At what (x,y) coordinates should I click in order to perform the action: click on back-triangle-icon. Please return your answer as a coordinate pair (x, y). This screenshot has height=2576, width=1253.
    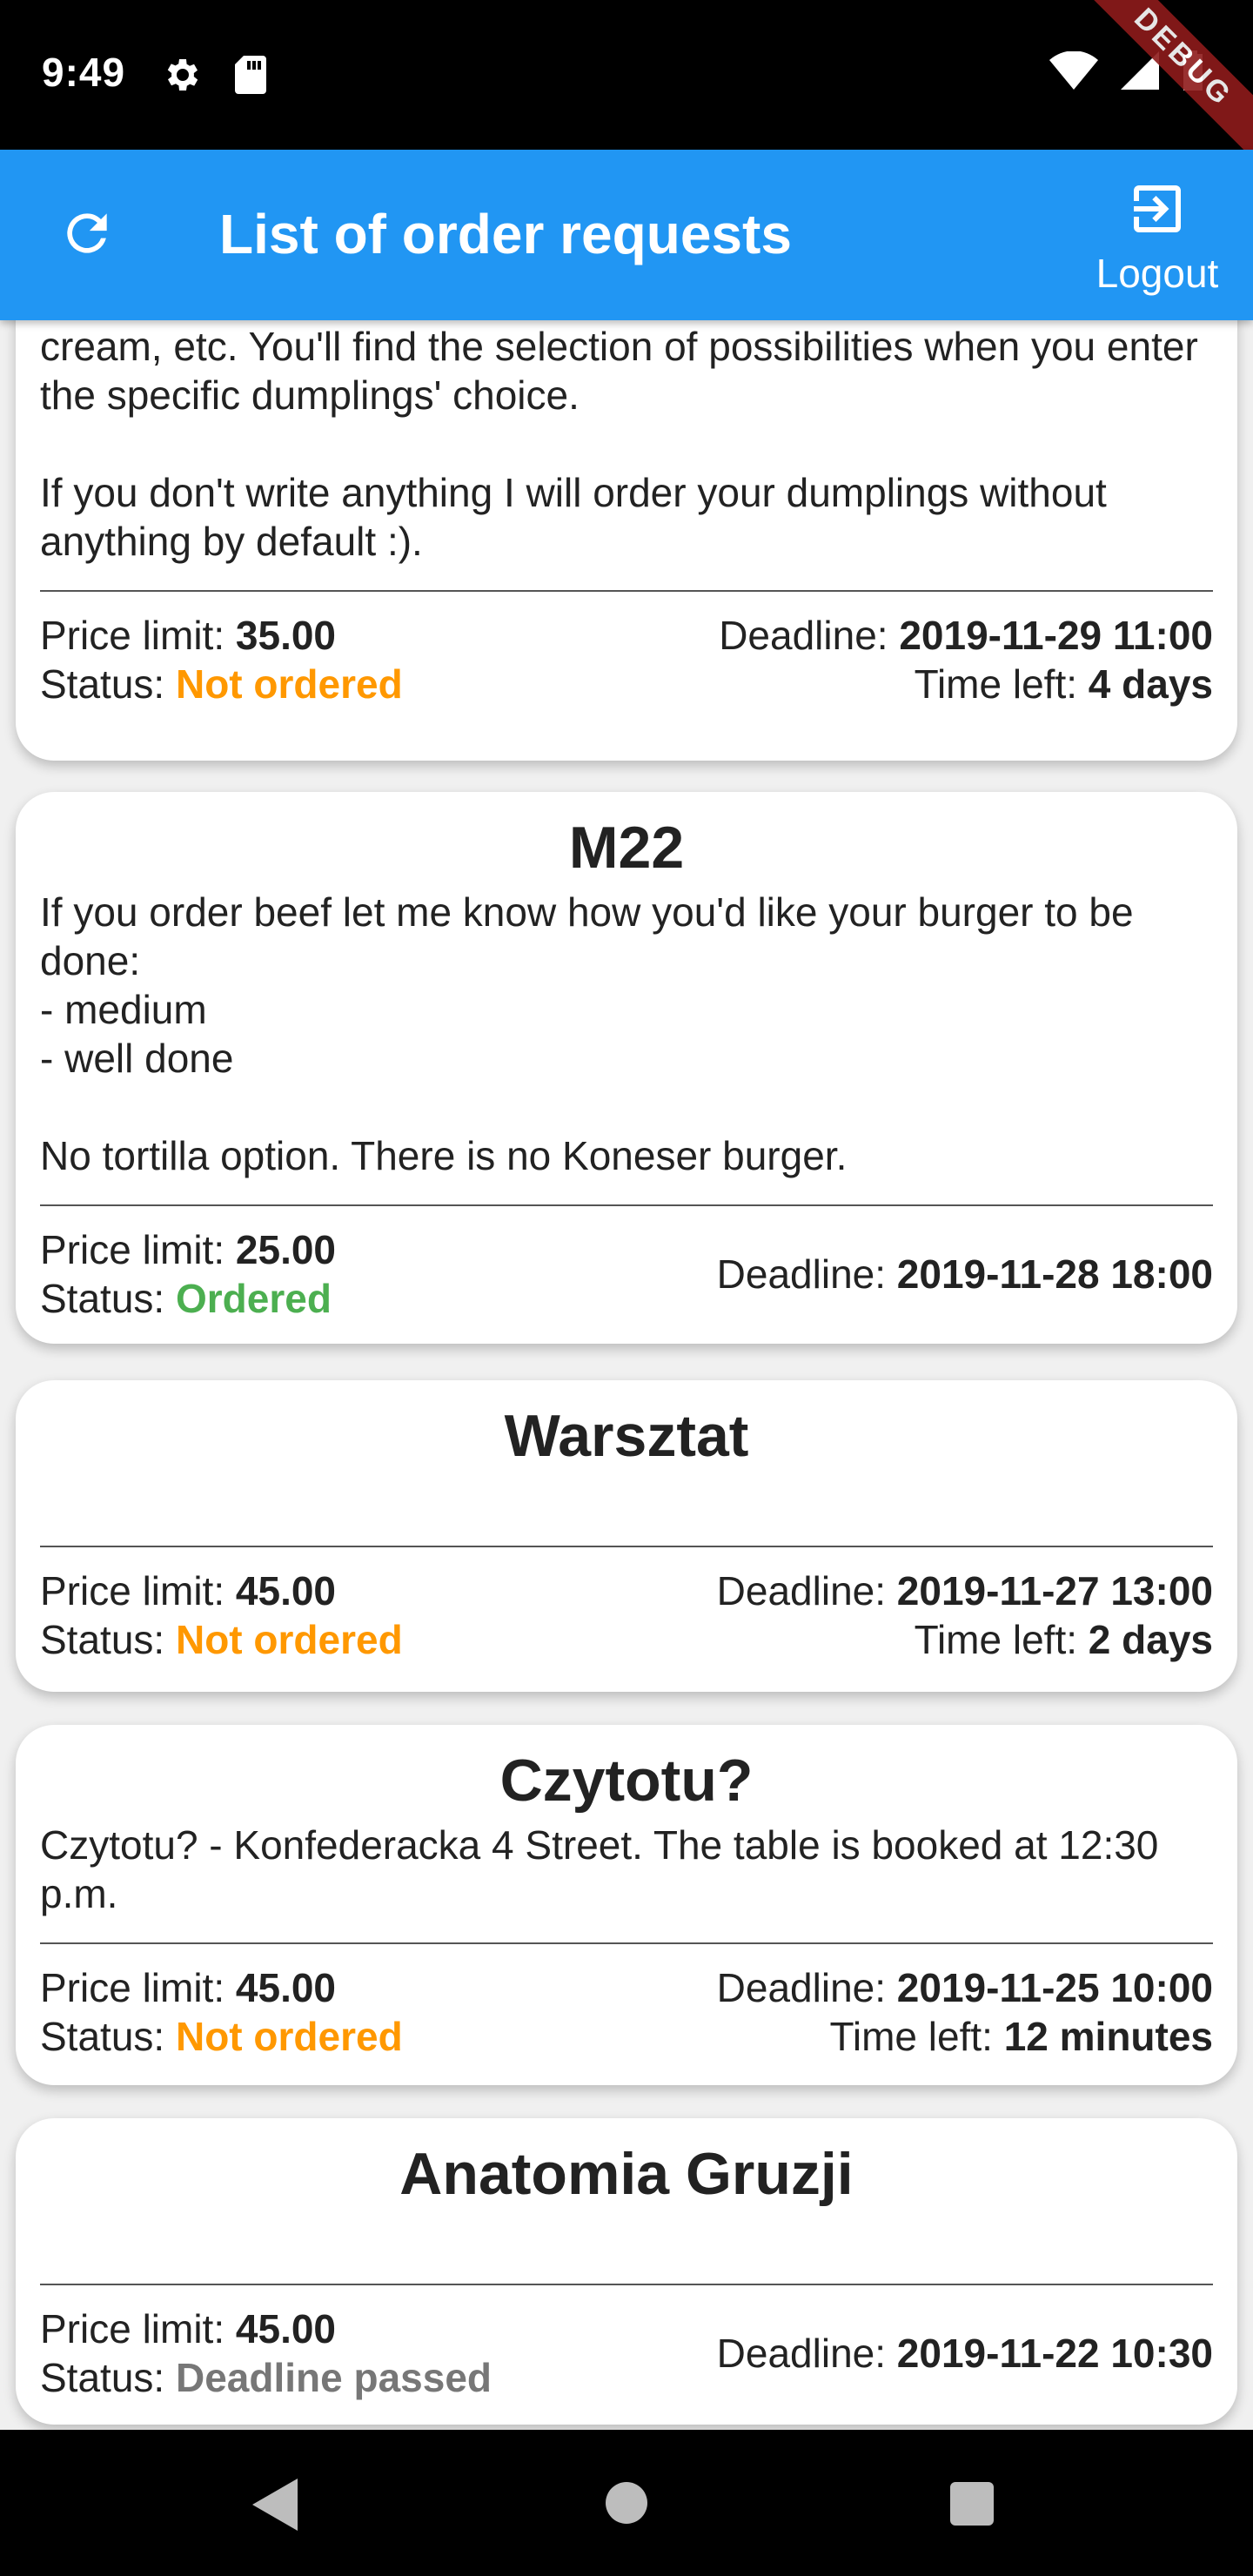
    Looking at the image, I should click on (275, 2507).